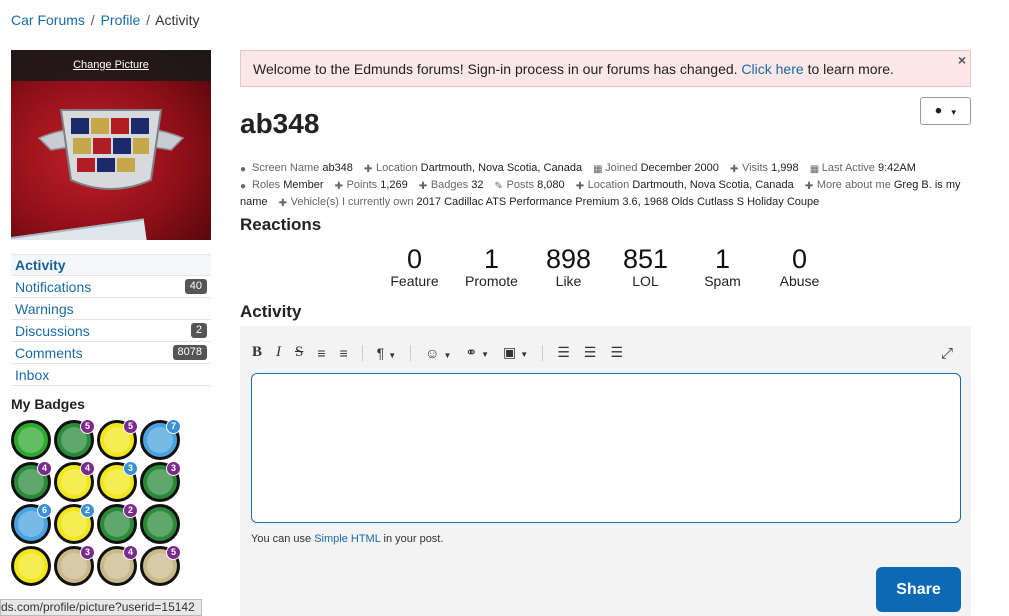 This screenshot has width=1009, height=616. Describe the element at coordinates (394, 185) in the screenshot. I see `meta-points: 1,269` at that location.